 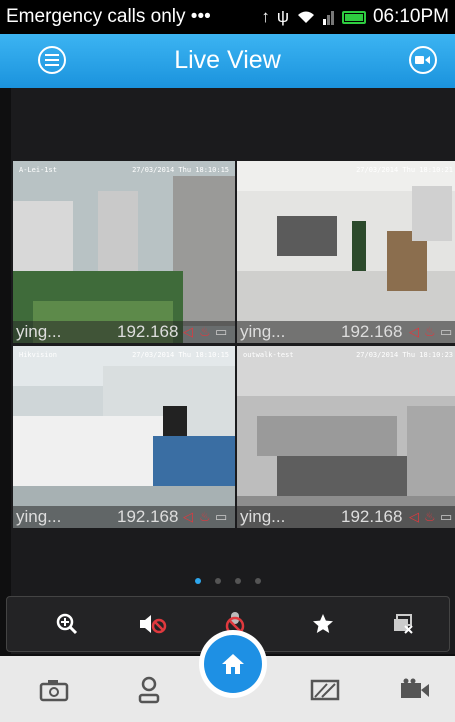 I want to click on home-button-inner, so click(x=233, y=664).